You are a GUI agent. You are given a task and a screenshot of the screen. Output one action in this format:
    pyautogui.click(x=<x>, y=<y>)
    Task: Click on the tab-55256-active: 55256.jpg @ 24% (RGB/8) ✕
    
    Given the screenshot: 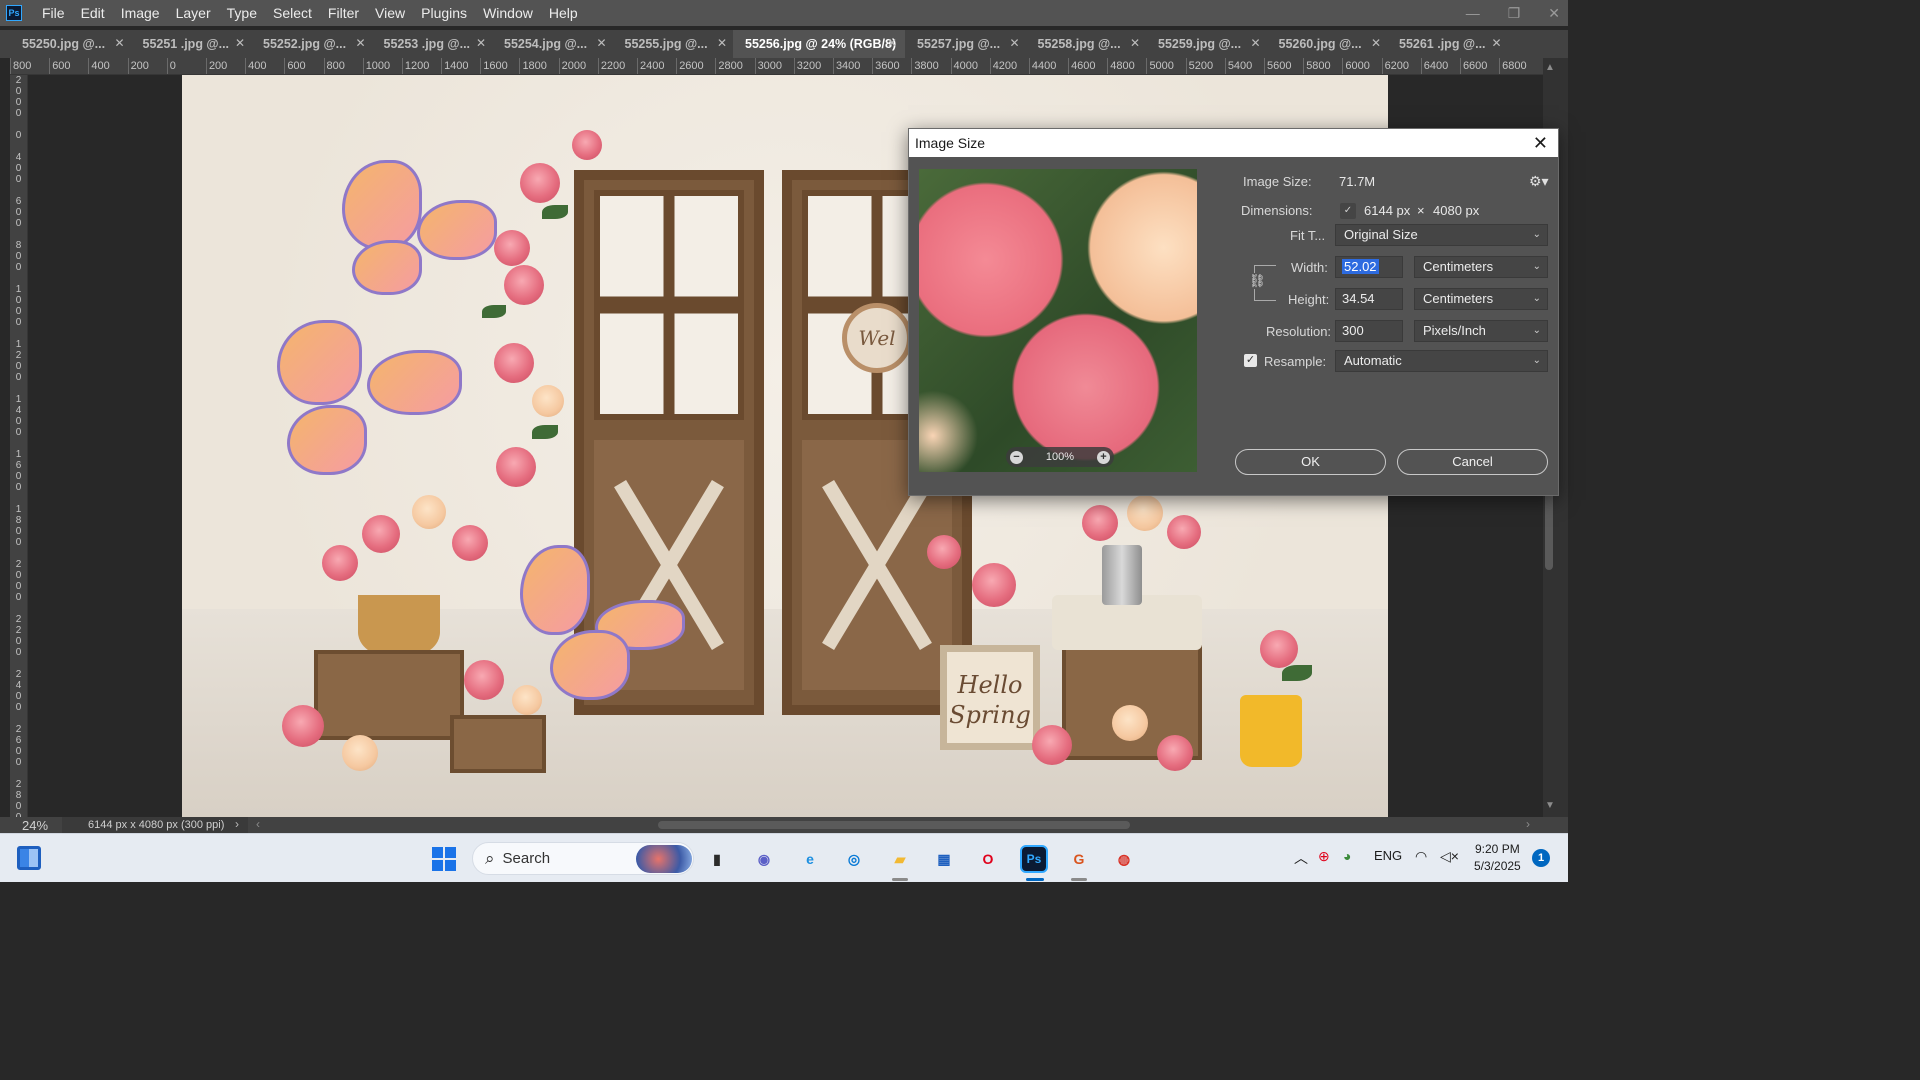 What is the action you would take?
    pyautogui.click(x=819, y=44)
    